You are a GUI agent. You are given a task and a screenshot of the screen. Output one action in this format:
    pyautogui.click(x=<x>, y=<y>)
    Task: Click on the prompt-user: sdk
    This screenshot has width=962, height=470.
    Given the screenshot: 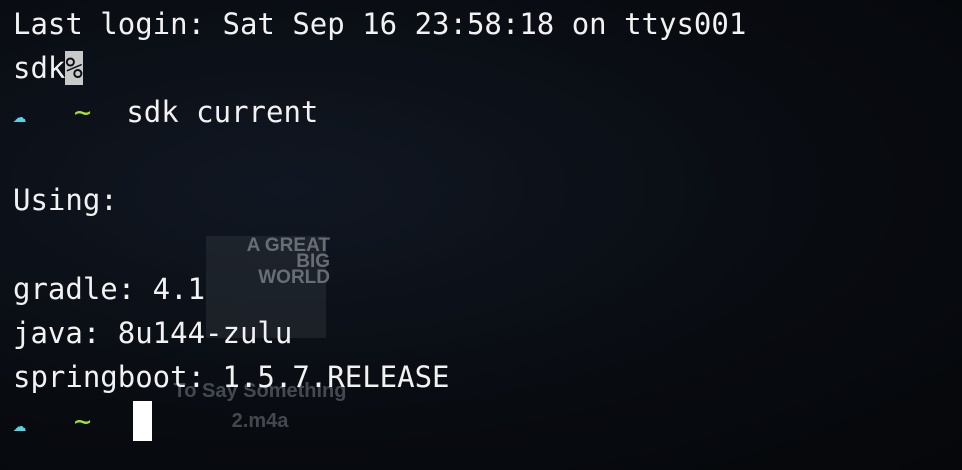 What is the action you would take?
    pyautogui.click(x=39, y=68)
    